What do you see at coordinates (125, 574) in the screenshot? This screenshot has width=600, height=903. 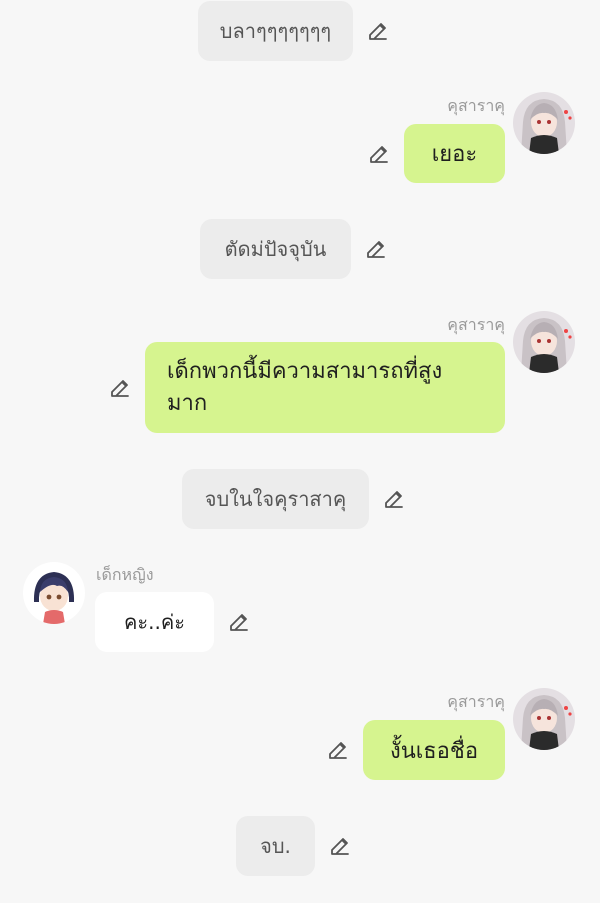 I see `sender-name: เด็กหญิง` at bounding box center [125, 574].